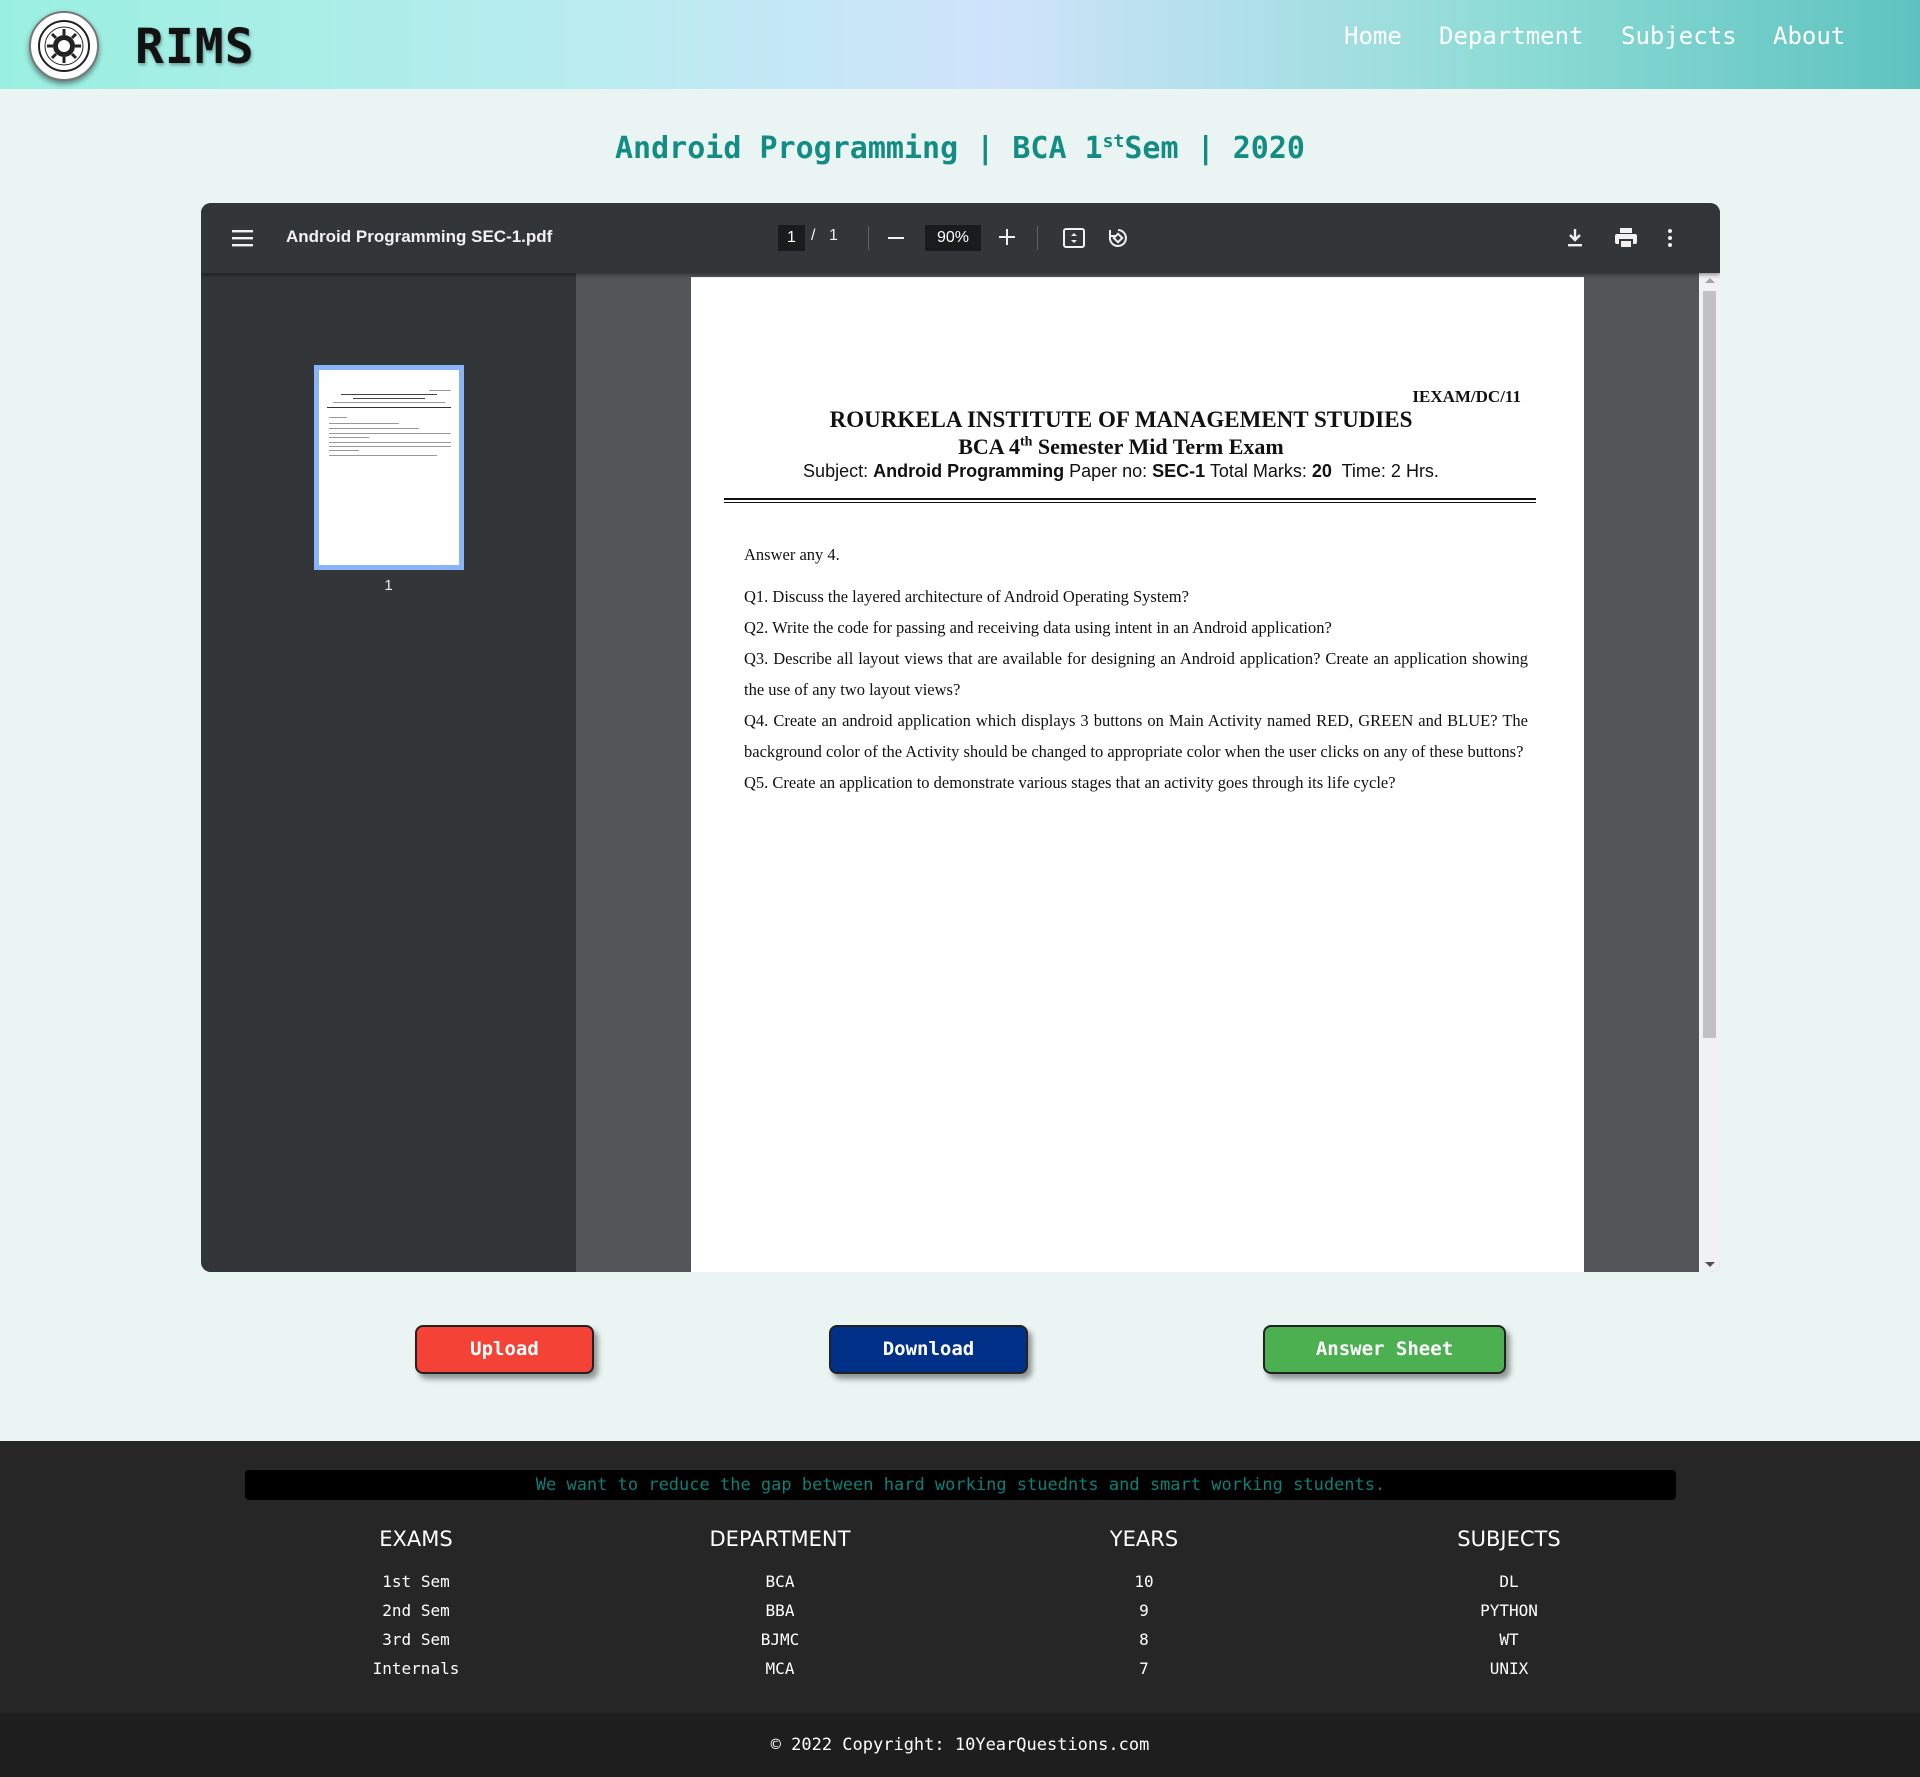 This screenshot has height=1777, width=1920. What do you see at coordinates (1626, 240) in the screenshot?
I see `print-icon` at bounding box center [1626, 240].